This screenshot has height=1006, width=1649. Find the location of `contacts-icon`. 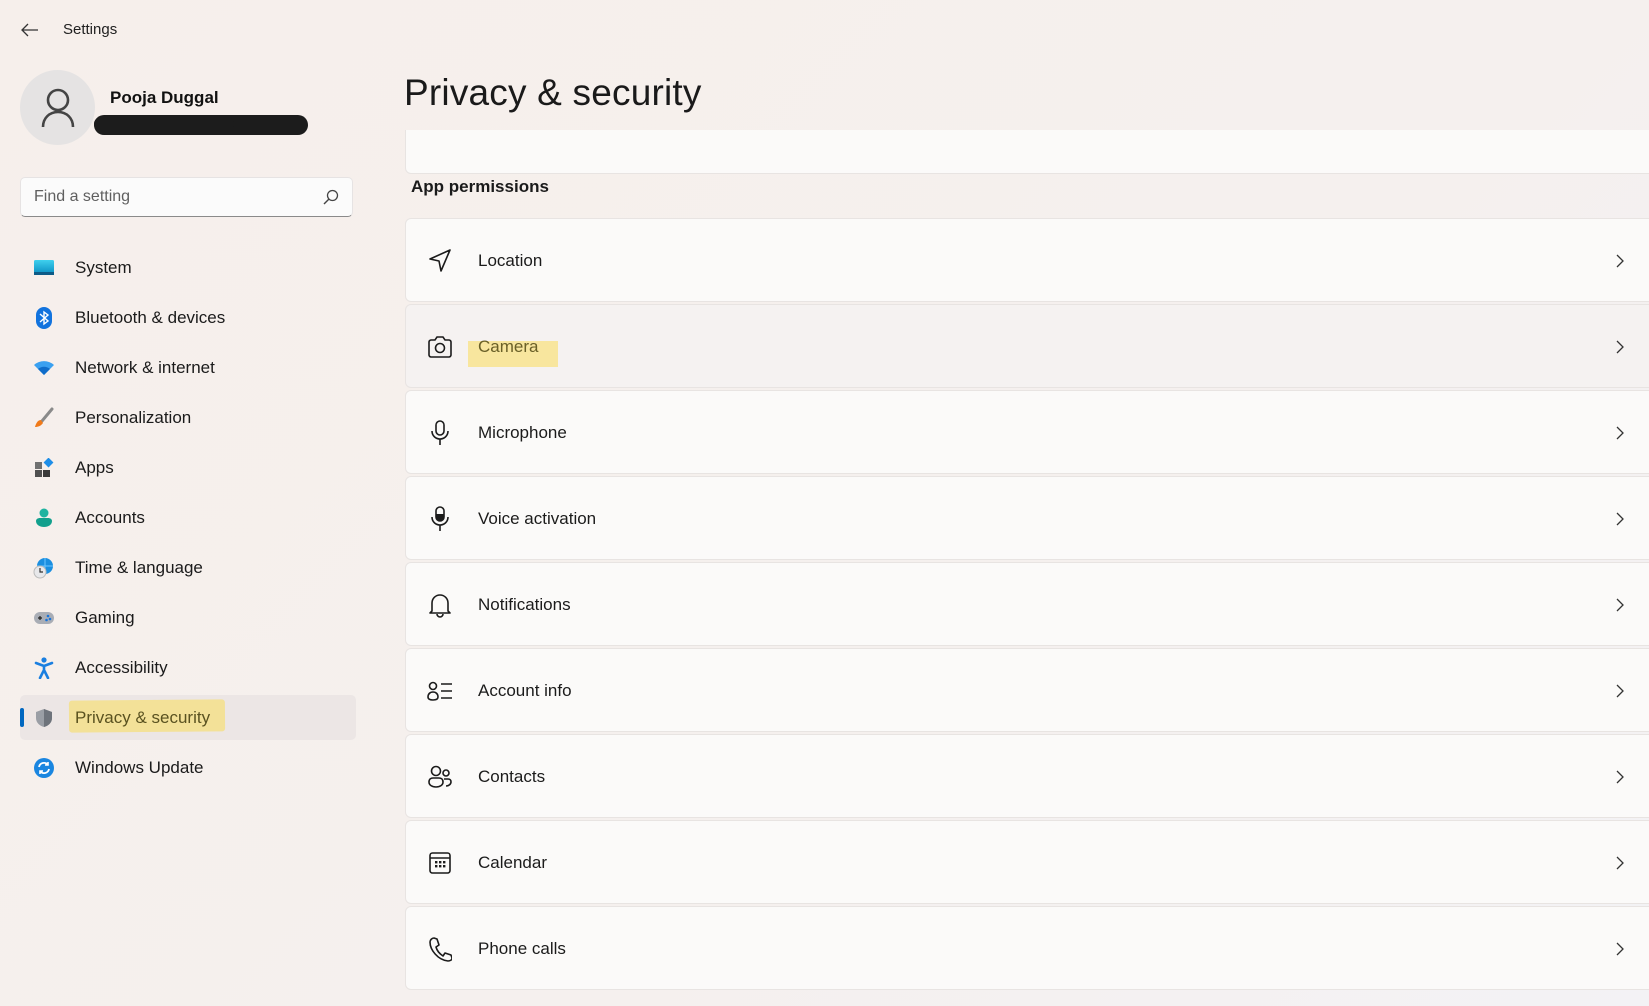

contacts-icon is located at coordinates (440, 777).